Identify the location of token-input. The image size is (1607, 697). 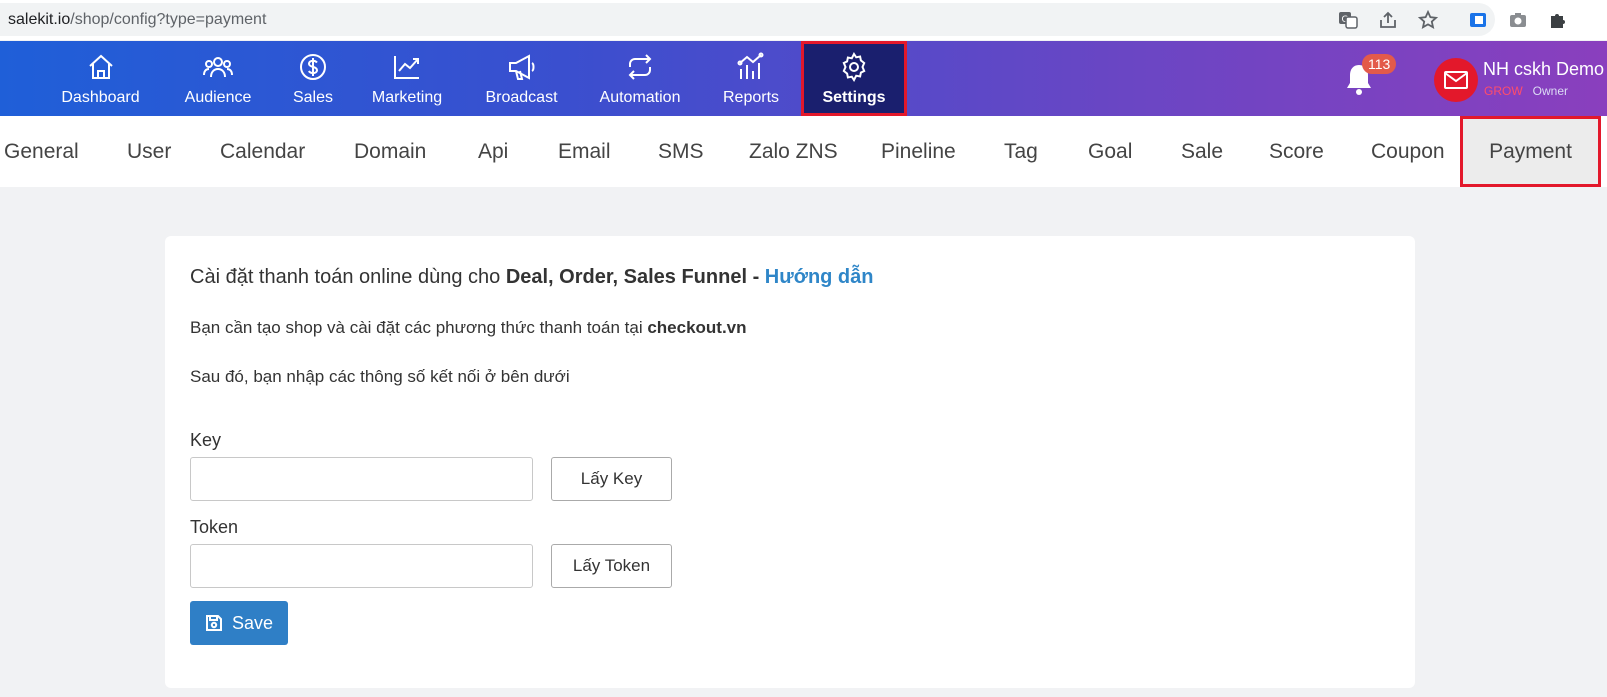
(361, 566).